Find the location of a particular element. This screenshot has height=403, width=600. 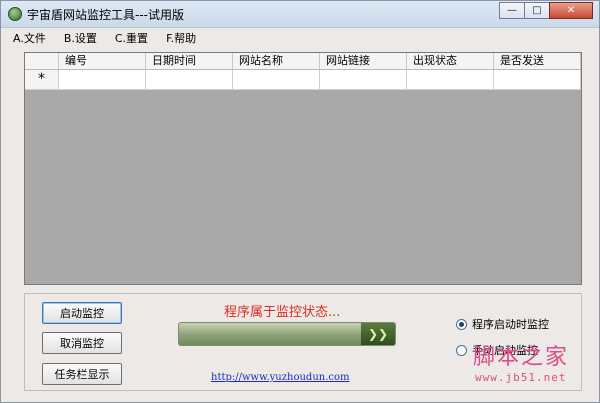

cell-datetime is located at coordinates (189, 80).